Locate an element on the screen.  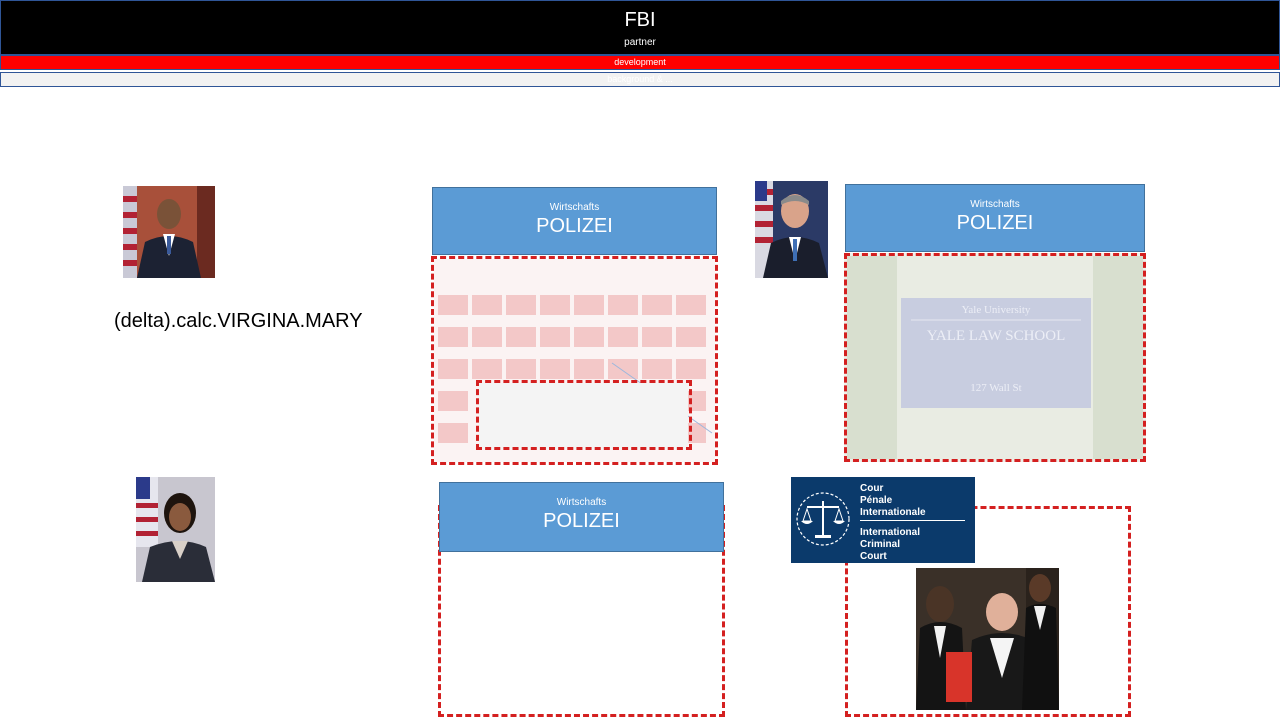
icc-fr-line1: Cour is located at coordinates (872, 488).